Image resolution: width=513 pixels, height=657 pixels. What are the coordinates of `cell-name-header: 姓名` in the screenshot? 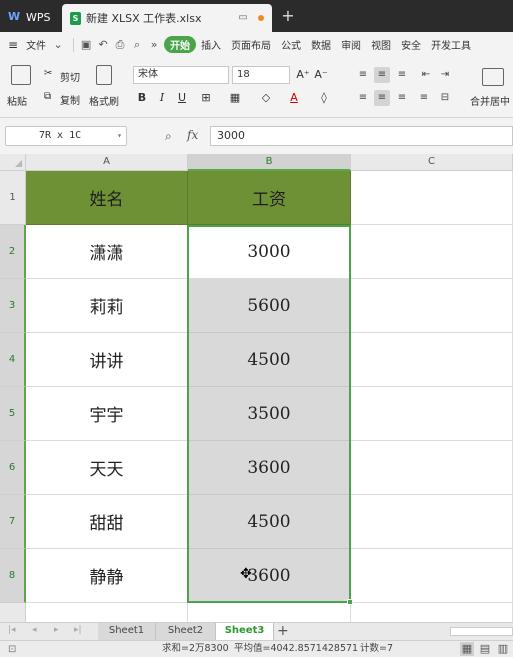 It's located at (107, 198).